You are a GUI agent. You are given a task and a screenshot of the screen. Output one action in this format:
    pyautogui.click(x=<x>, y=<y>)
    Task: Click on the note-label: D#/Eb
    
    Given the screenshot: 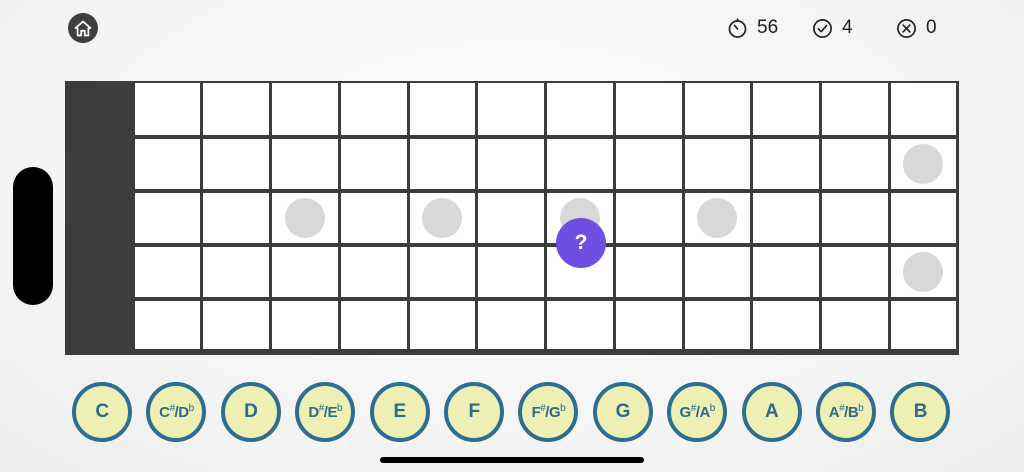 What is the action you would take?
    pyautogui.click(x=325, y=411)
    